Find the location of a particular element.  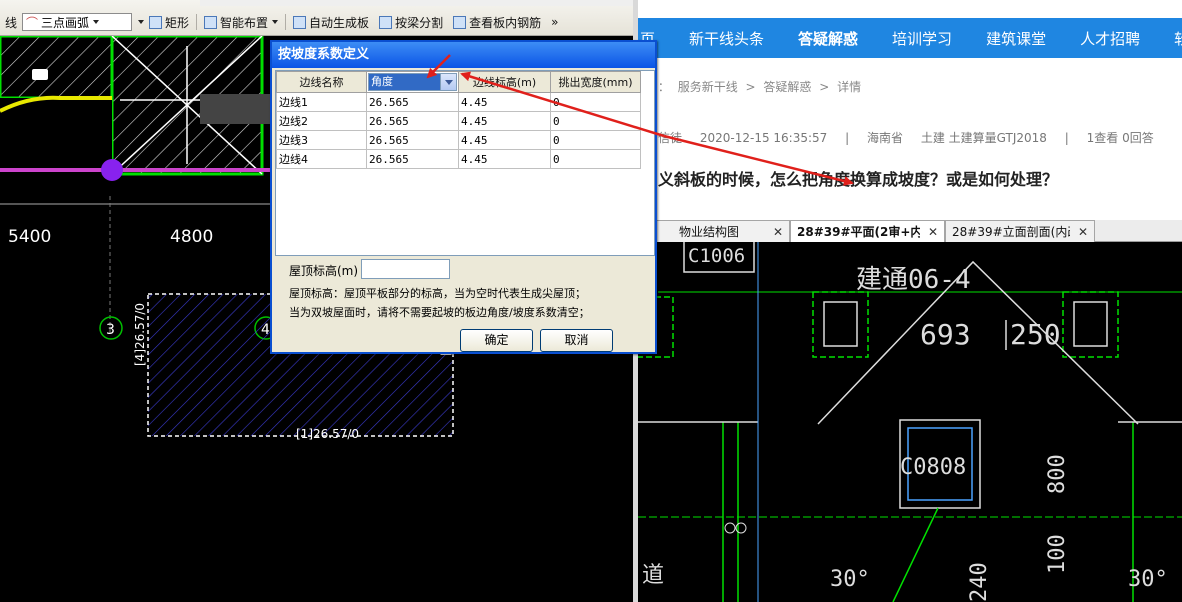

breadcrumb-item-detail: 详情 is located at coordinates (849, 87).